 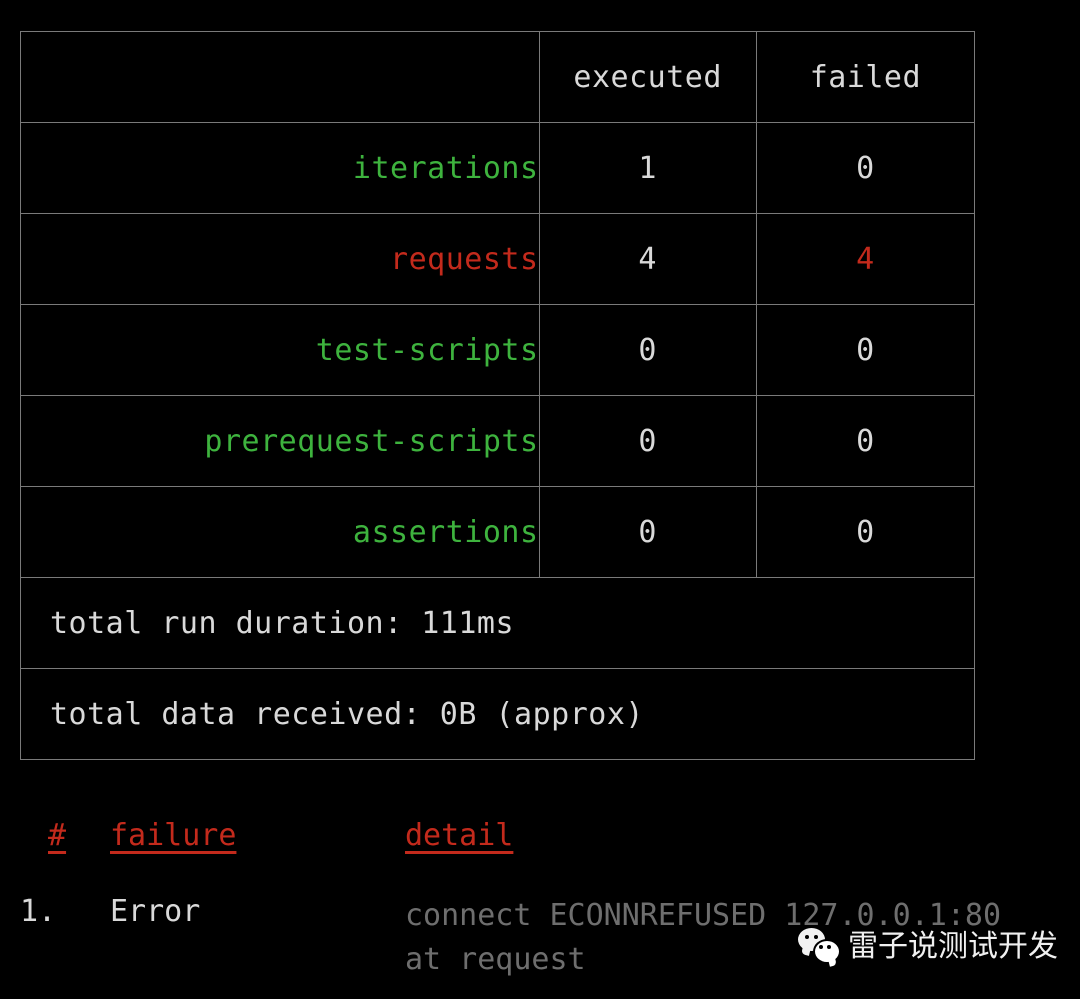 What do you see at coordinates (495, 959) in the screenshot?
I see `failure-detail-line: at request` at bounding box center [495, 959].